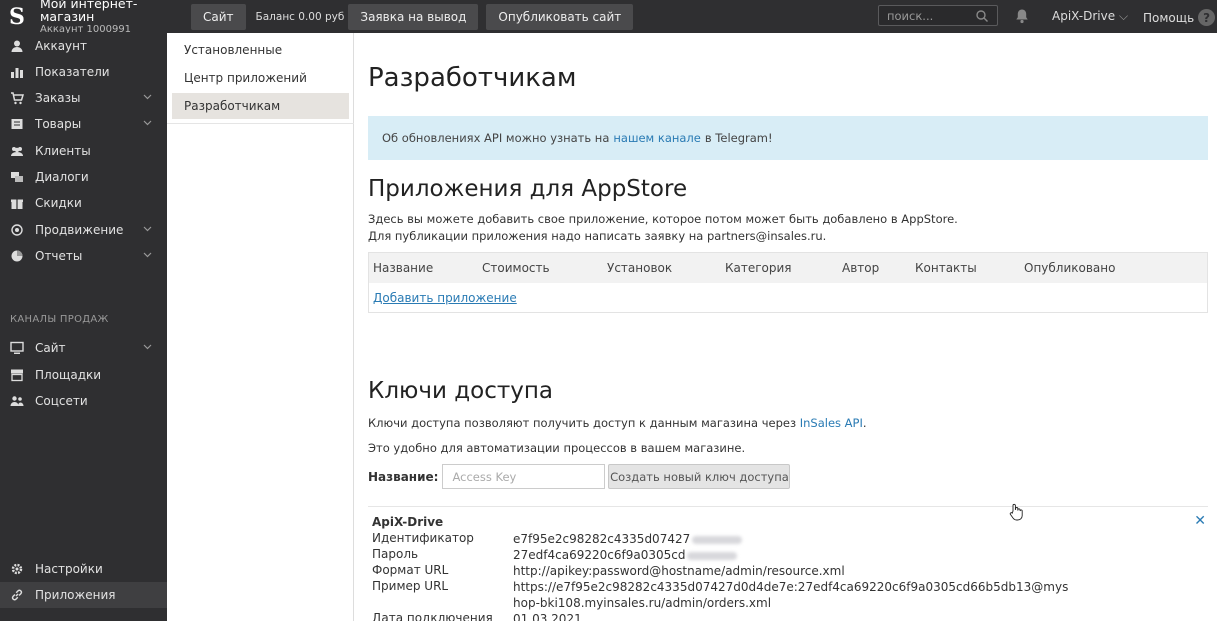 This screenshot has height=621, width=1217. I want to click on box-icon, so click(17, 124).